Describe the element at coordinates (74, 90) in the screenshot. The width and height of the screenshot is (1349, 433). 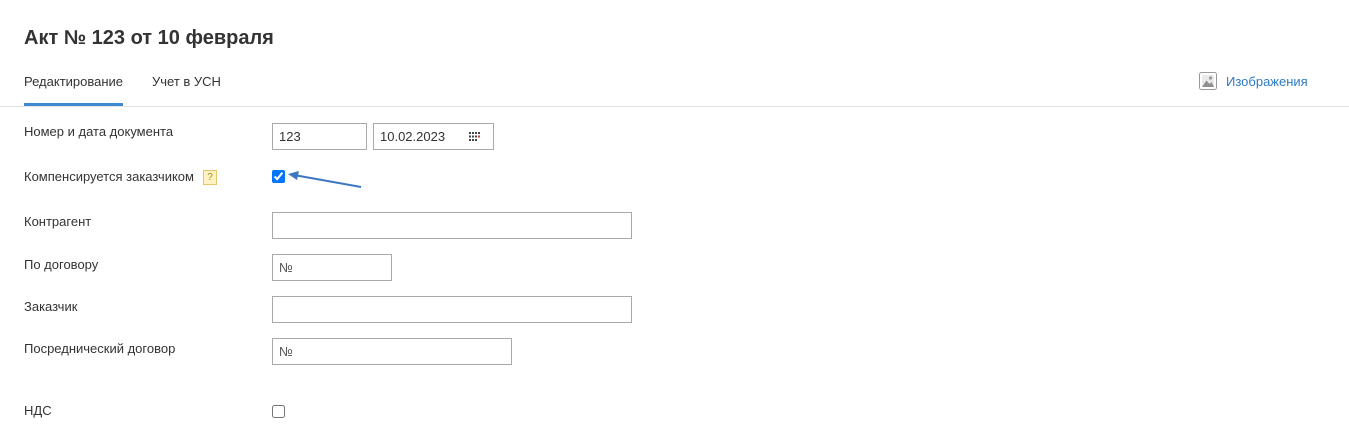
I see `tab-editing: Редактирование` at that location.